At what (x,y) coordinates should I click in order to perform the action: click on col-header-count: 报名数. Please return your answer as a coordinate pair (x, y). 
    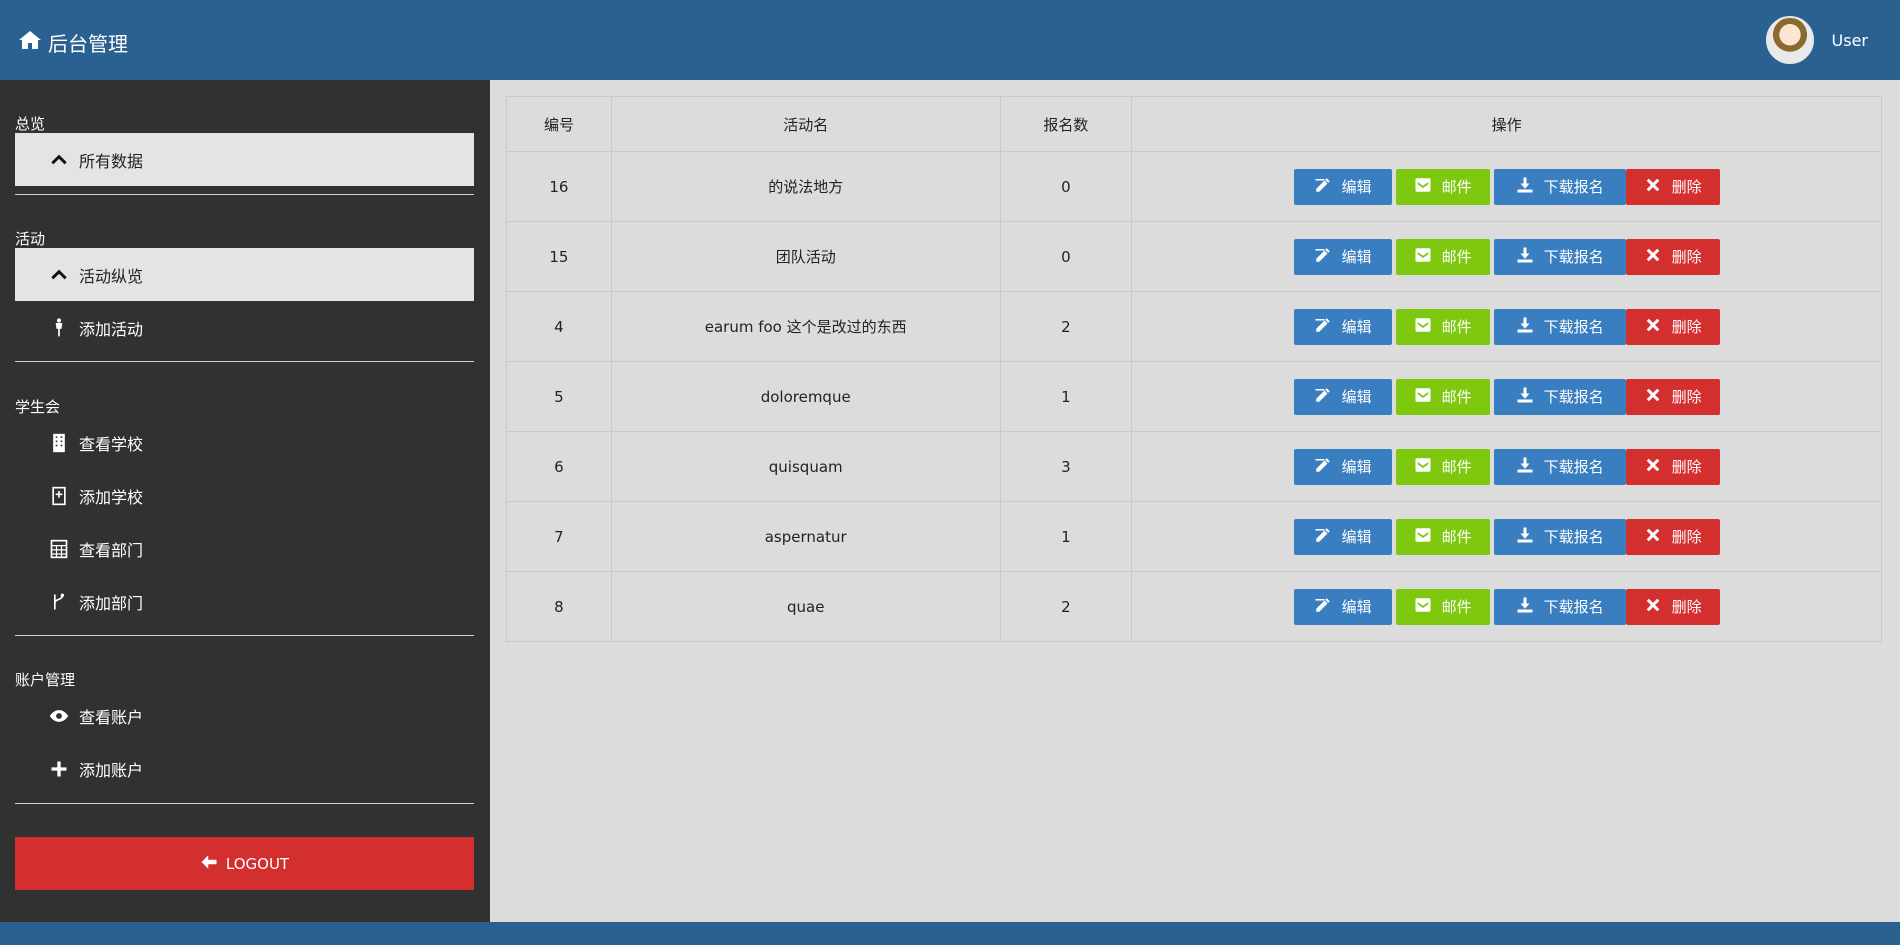
    Looking at the image, I should click on (1066, 124).